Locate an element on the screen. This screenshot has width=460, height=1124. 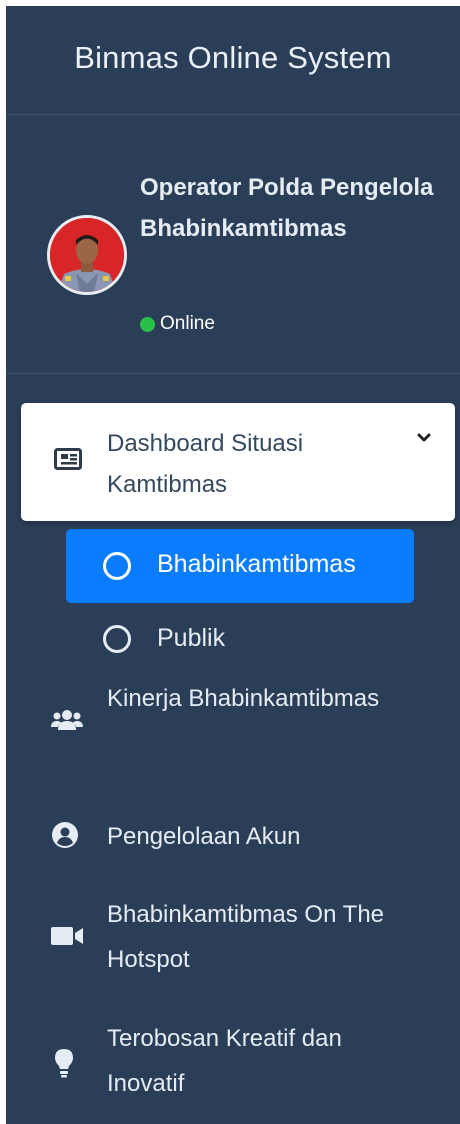
brand-header: Binmas Online System is located at coordinates (233, 60).